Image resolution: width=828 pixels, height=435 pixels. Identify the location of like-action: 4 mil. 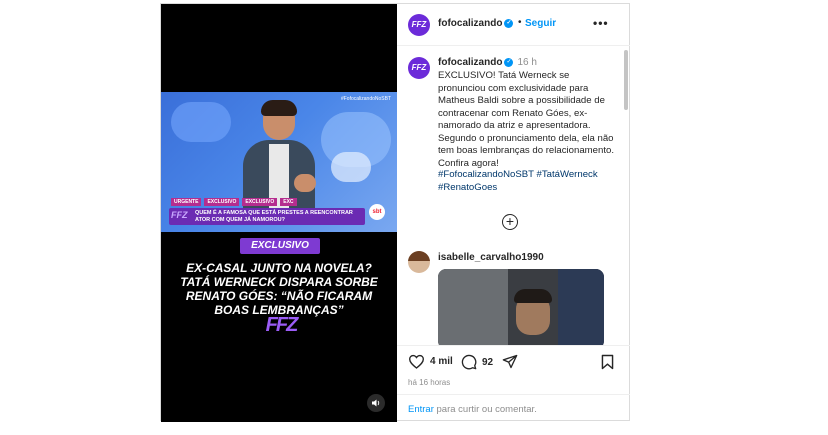
(430, 361).